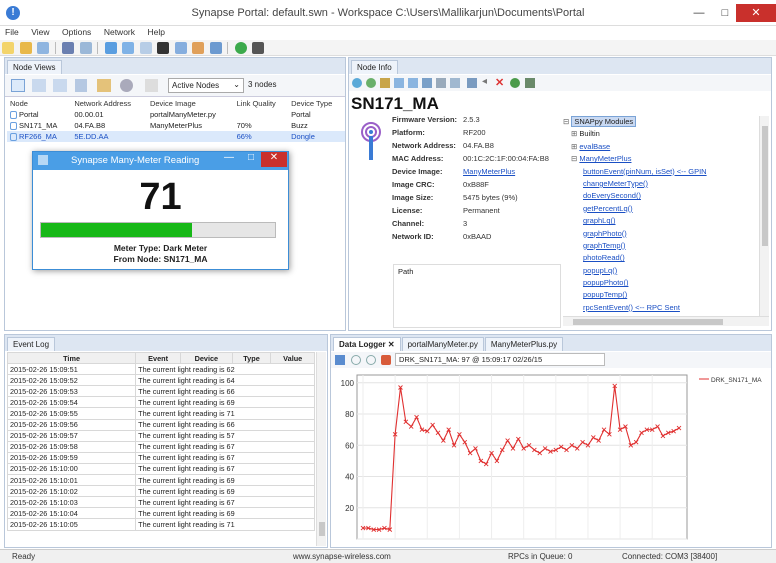 Image resolution: width=776 pixels, height=563 pixels. Describe the element at coordinates (71, 358) in the screenshot. I see `event-log-column-header: Time` at that location.